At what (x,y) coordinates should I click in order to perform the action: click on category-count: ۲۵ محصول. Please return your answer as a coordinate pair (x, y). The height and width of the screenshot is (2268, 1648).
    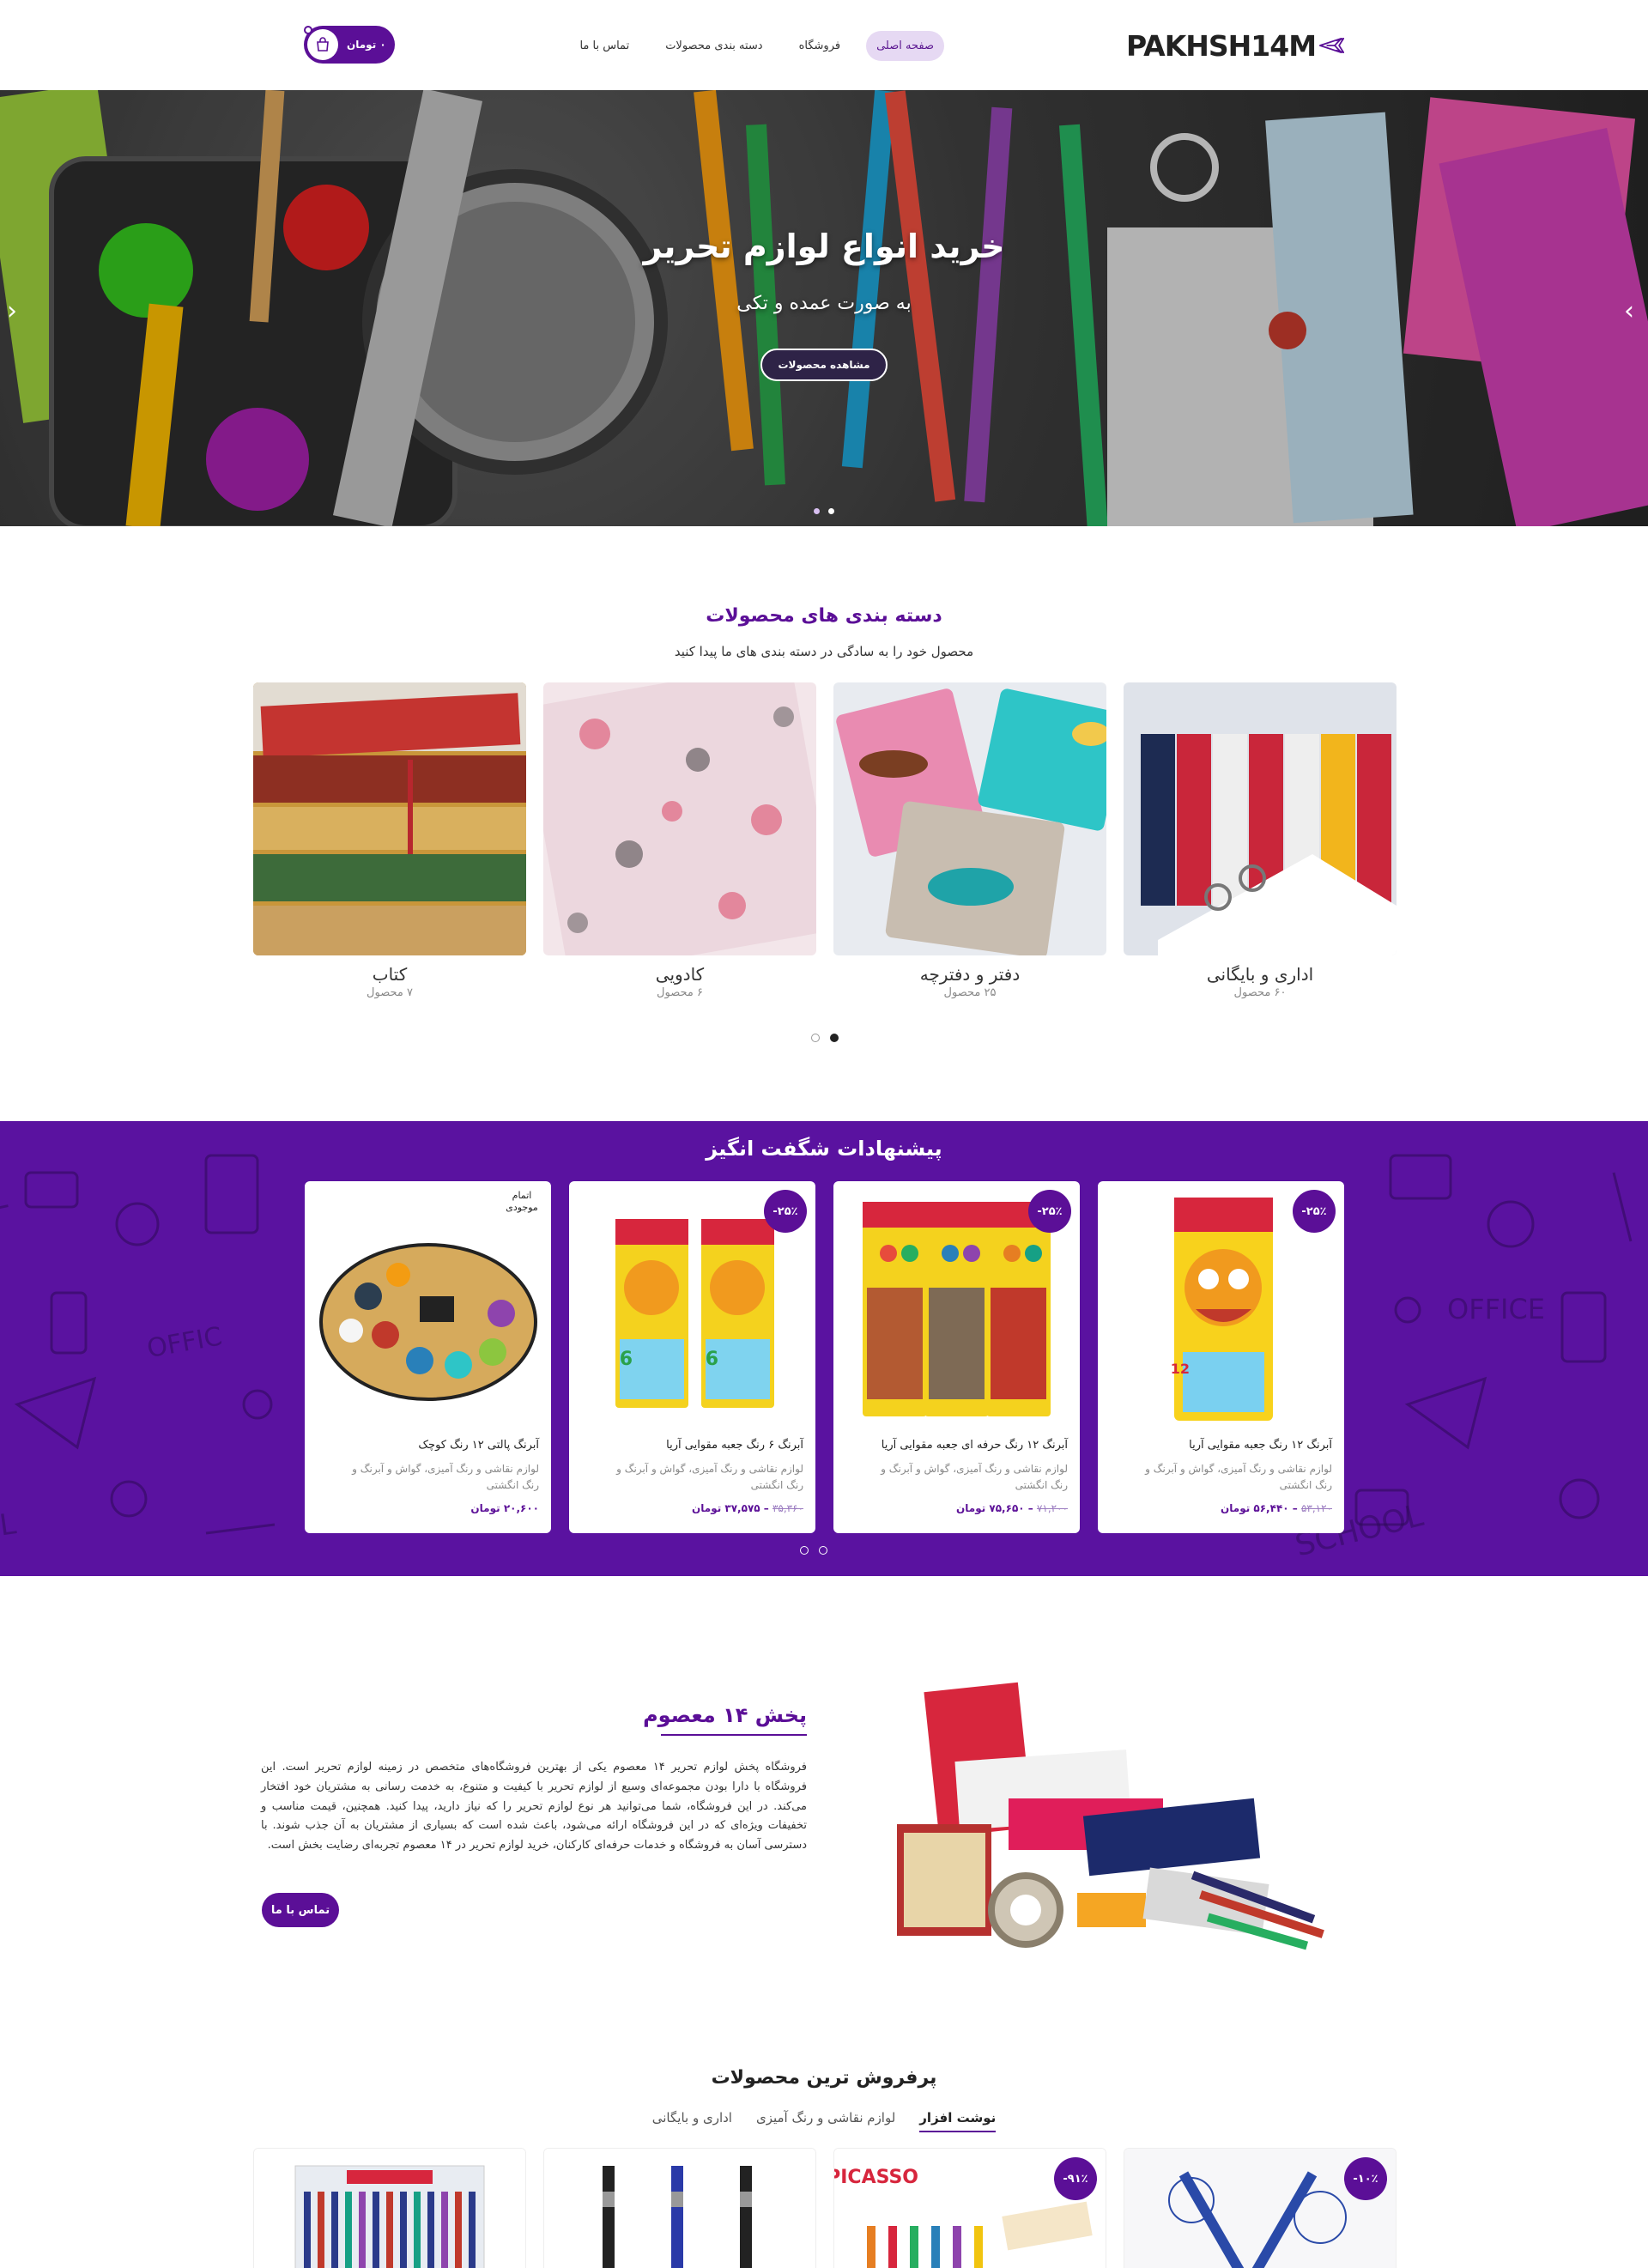
    Looking at the image, I should click on (970, 993).